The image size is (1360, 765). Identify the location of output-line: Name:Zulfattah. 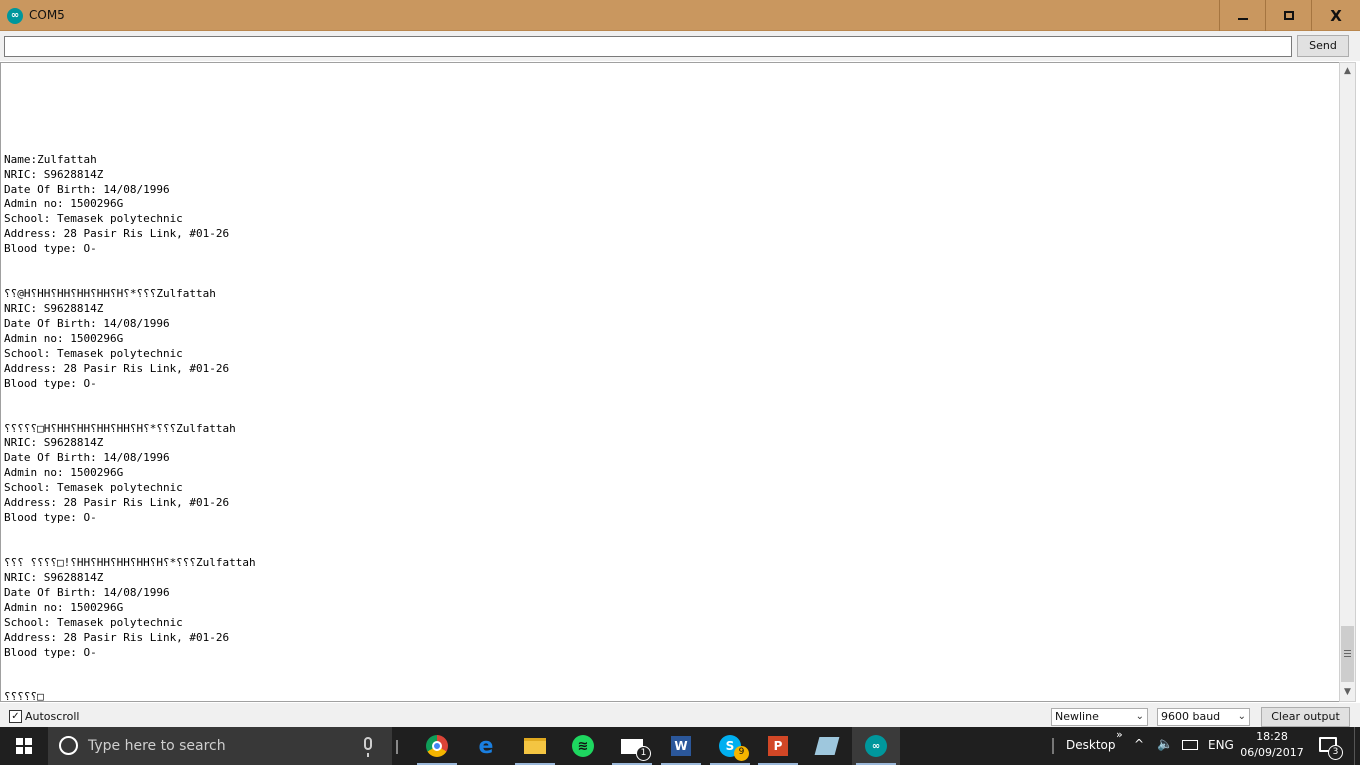
(50, 159).